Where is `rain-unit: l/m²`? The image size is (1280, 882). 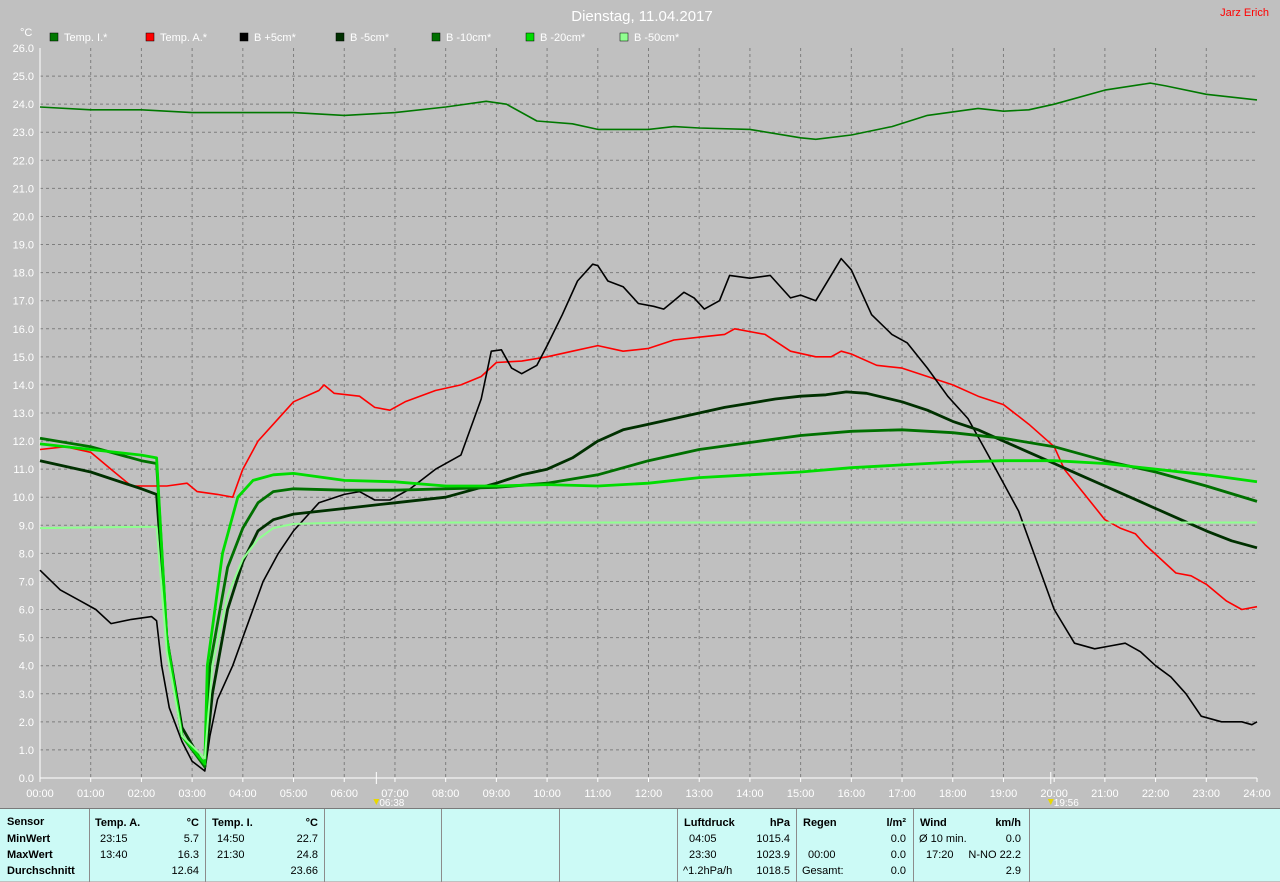
rain-unit: l/m² is located at coordinates (896, 823).